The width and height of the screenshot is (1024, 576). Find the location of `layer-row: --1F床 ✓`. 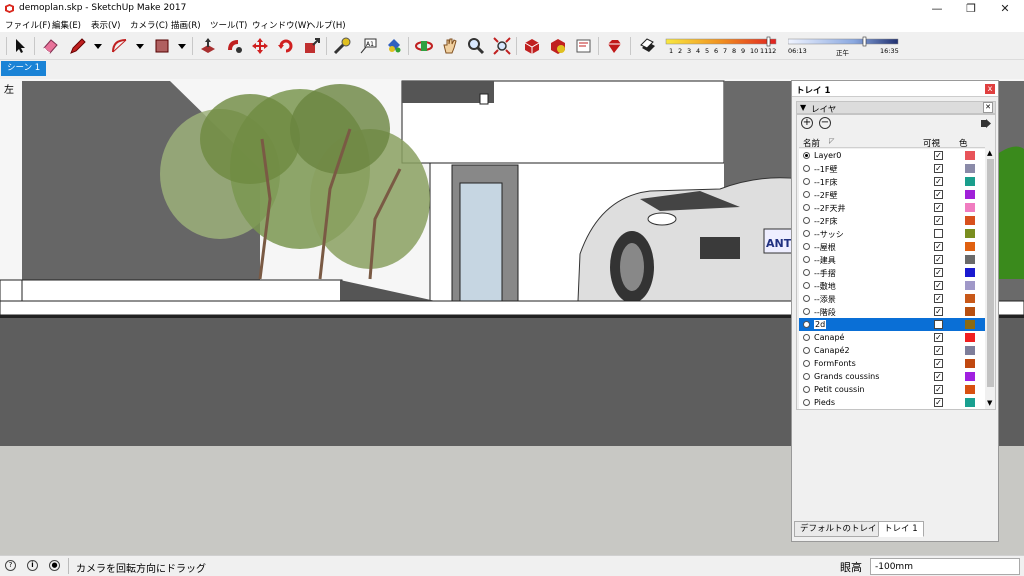

layer-row: --1F床 ✓ is located at coordinates (892, 181).